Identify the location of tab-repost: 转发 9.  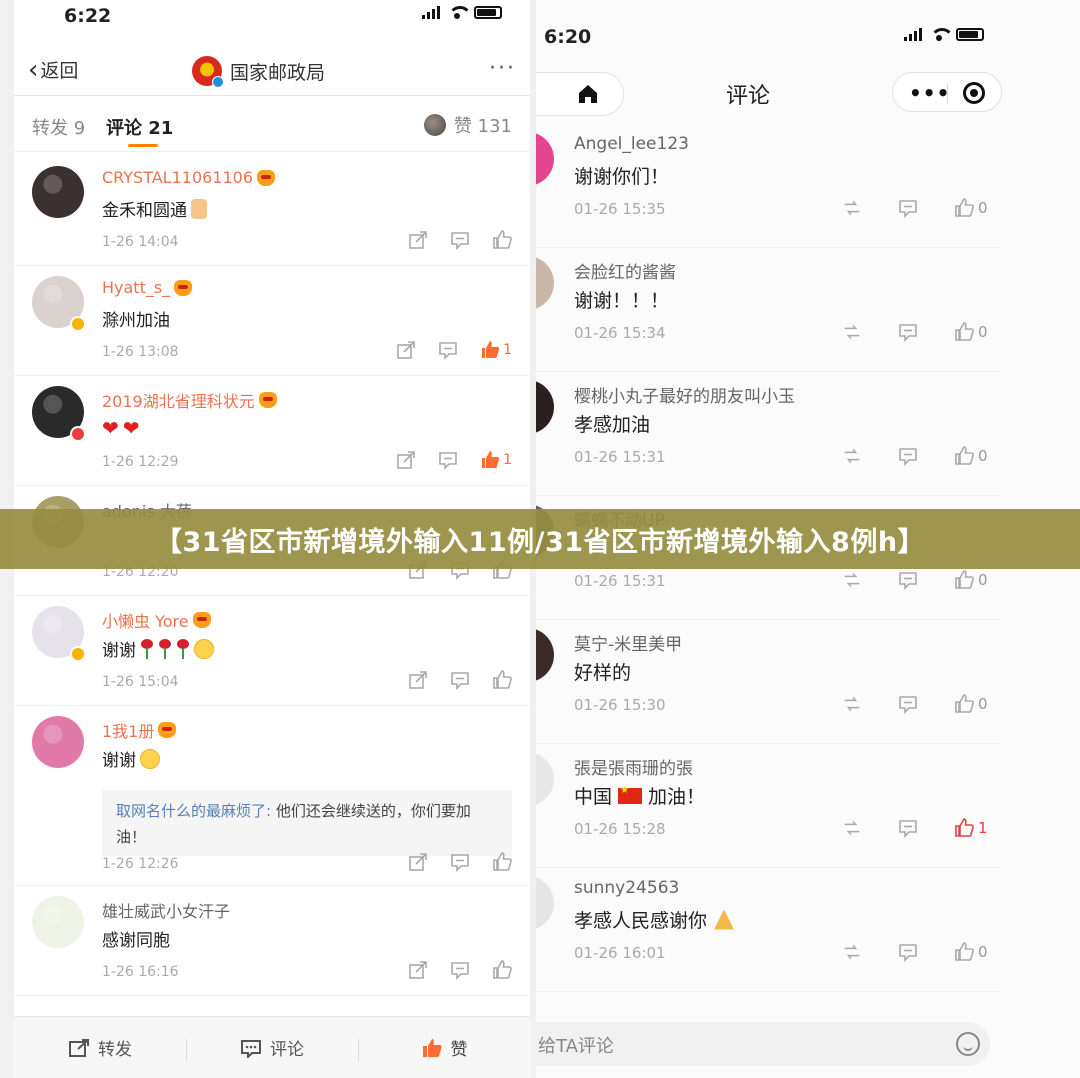
(58, 127).